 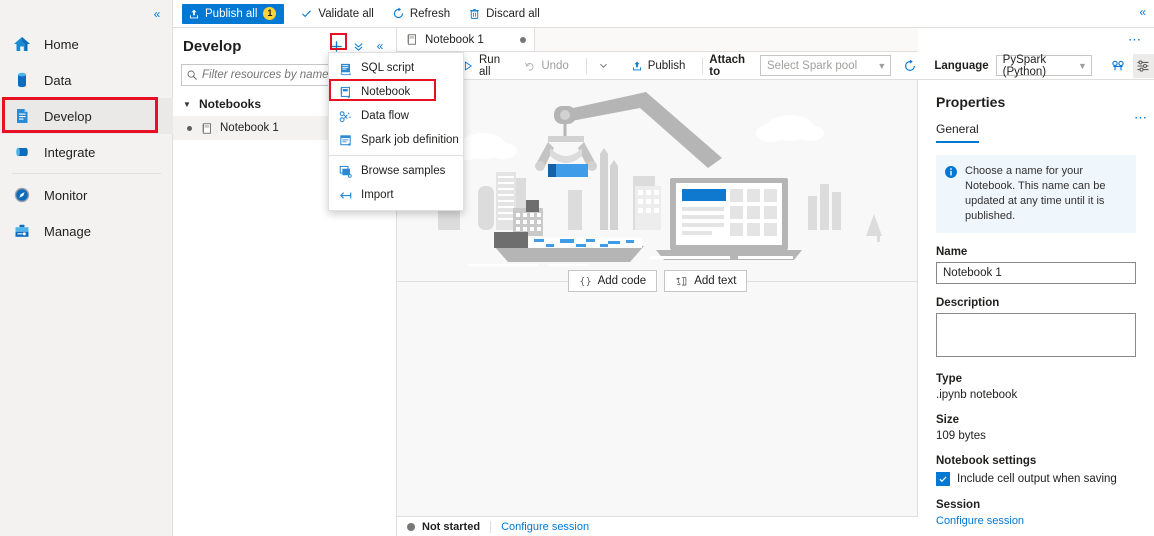 What do you see at coordinates (67, 231) in the screenshot?
I see `sidebar-item-label: Manage` at bounding box center [67, 231].